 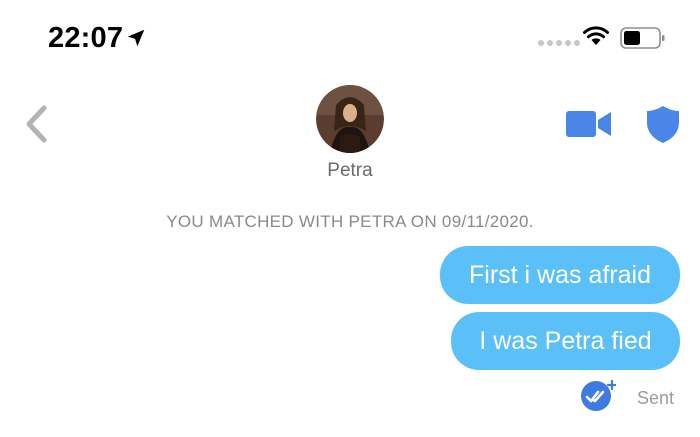 What do you see at coordinates (663, 124) in the screenshot?
I see `safety-shield-icon` at bounding box center [663, 124].